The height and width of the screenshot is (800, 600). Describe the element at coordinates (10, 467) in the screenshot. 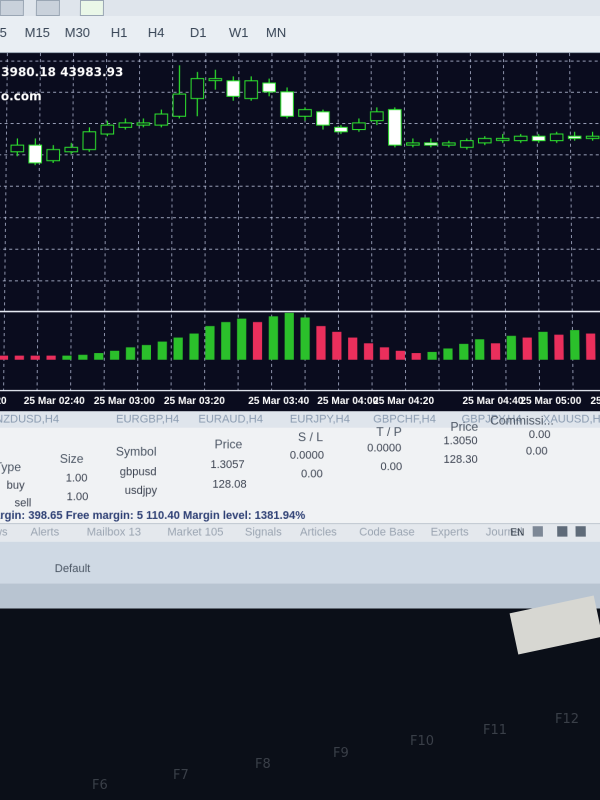

I see `col-type-header: Type` at that location.